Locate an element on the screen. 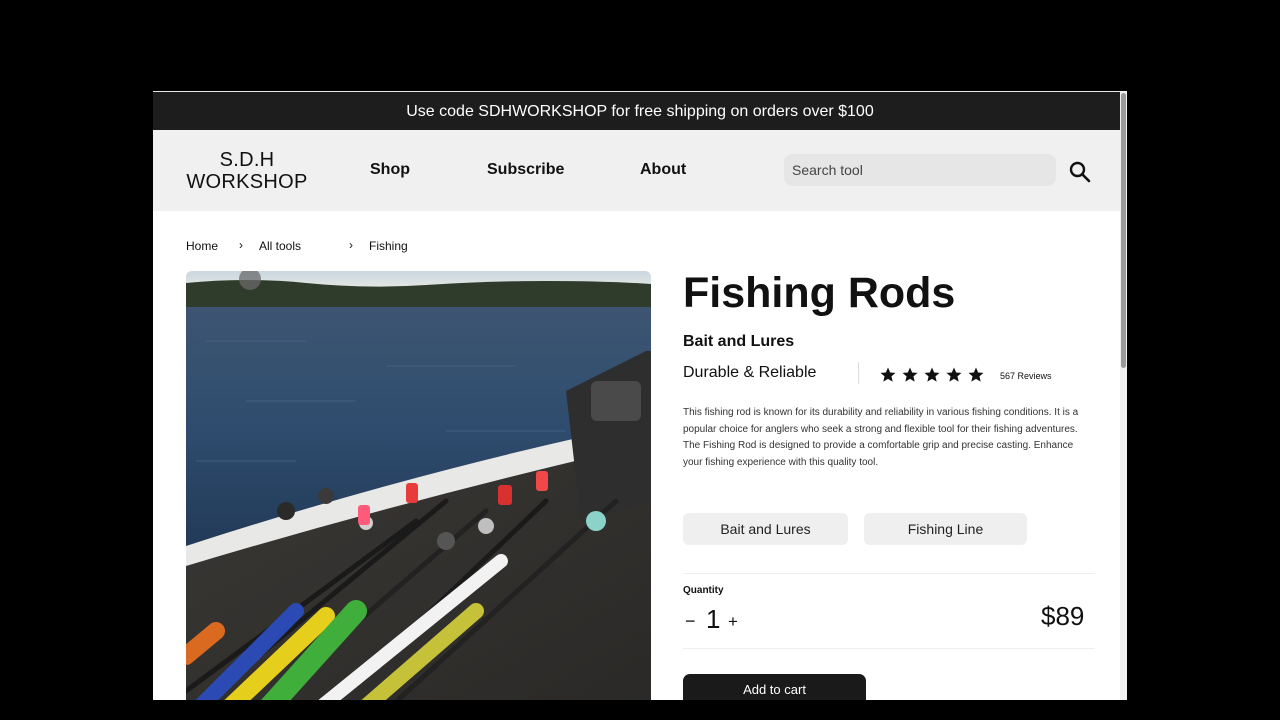  quantity-label: Quantity is located at coordinates (703, 590).